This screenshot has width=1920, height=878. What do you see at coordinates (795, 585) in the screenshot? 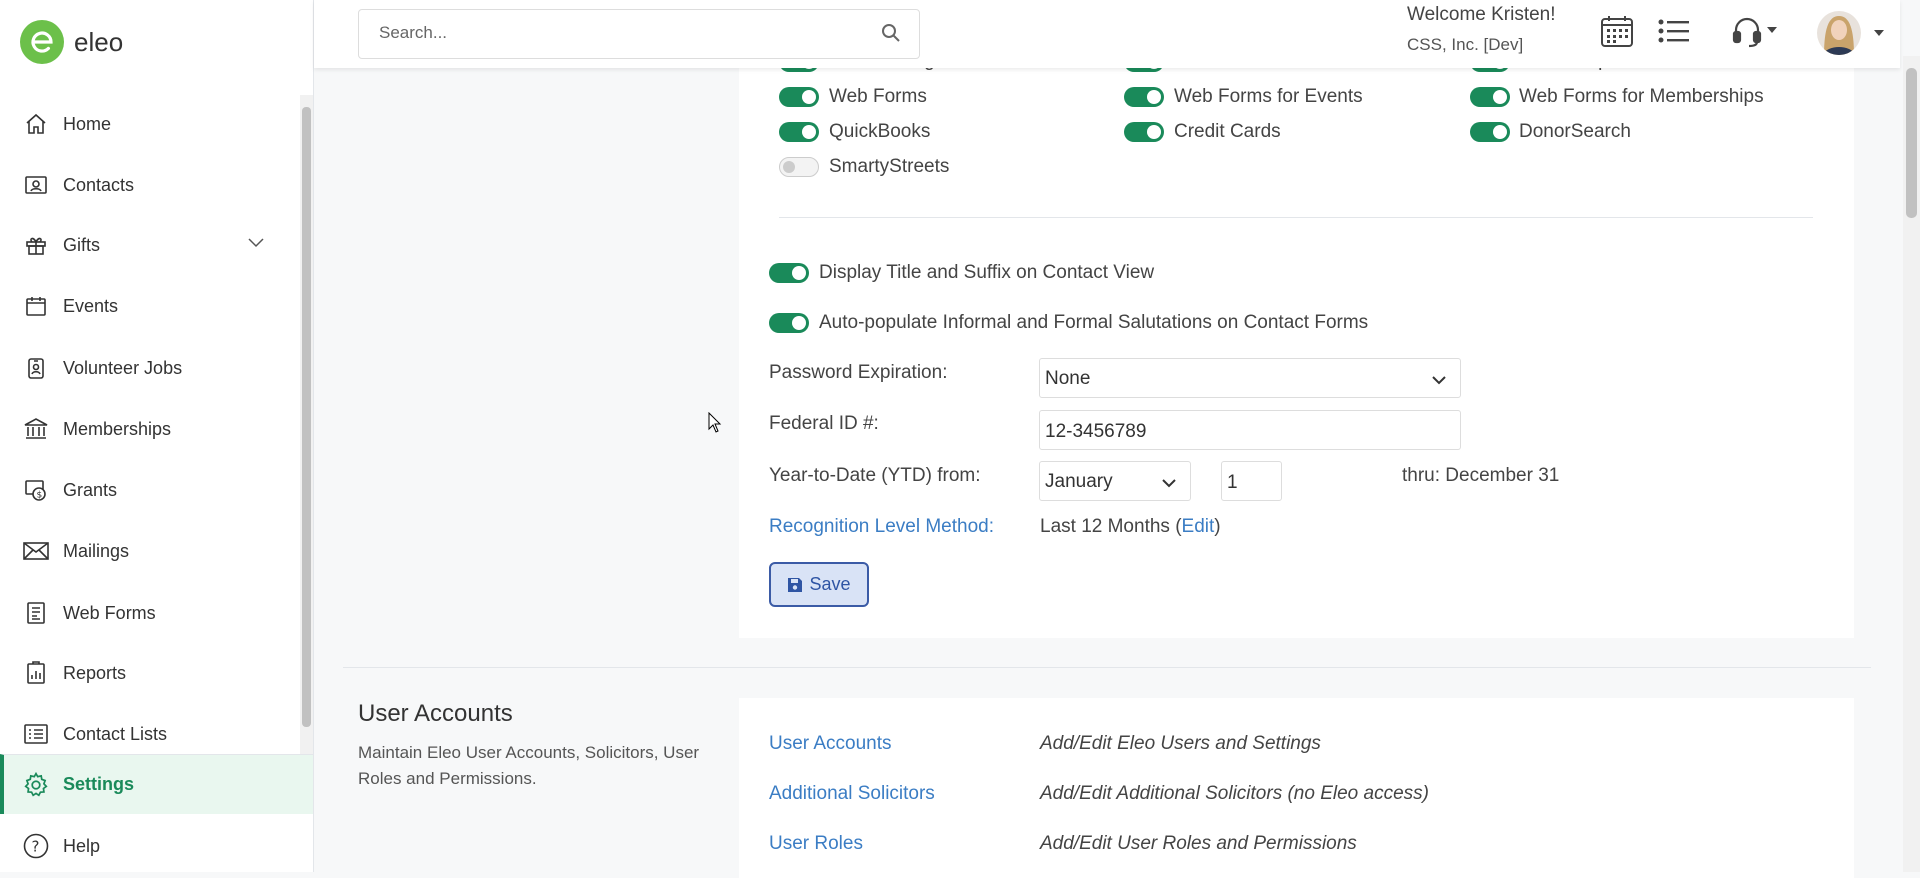
I see `floppy-disk-icon` at bounding box center [795, 585].